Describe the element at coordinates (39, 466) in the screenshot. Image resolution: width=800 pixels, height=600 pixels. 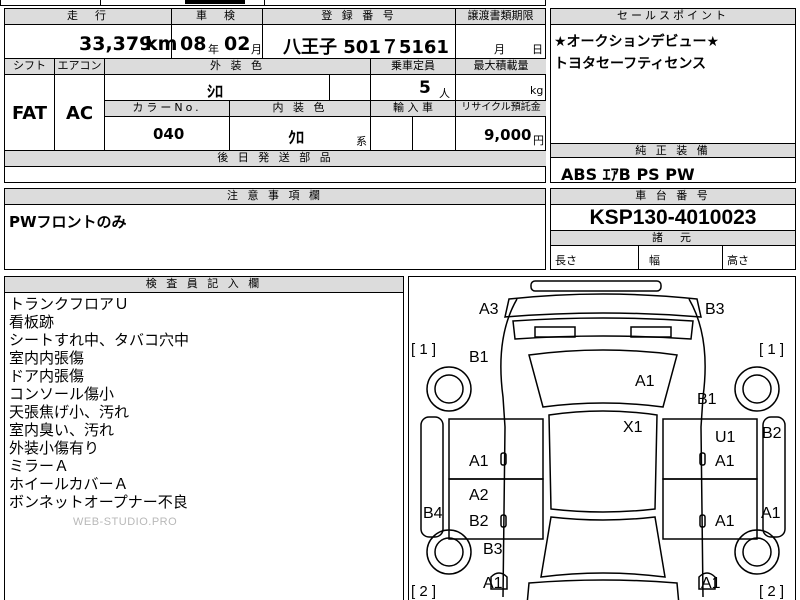
I see `inspector-line: ミラーＡ` at that location.